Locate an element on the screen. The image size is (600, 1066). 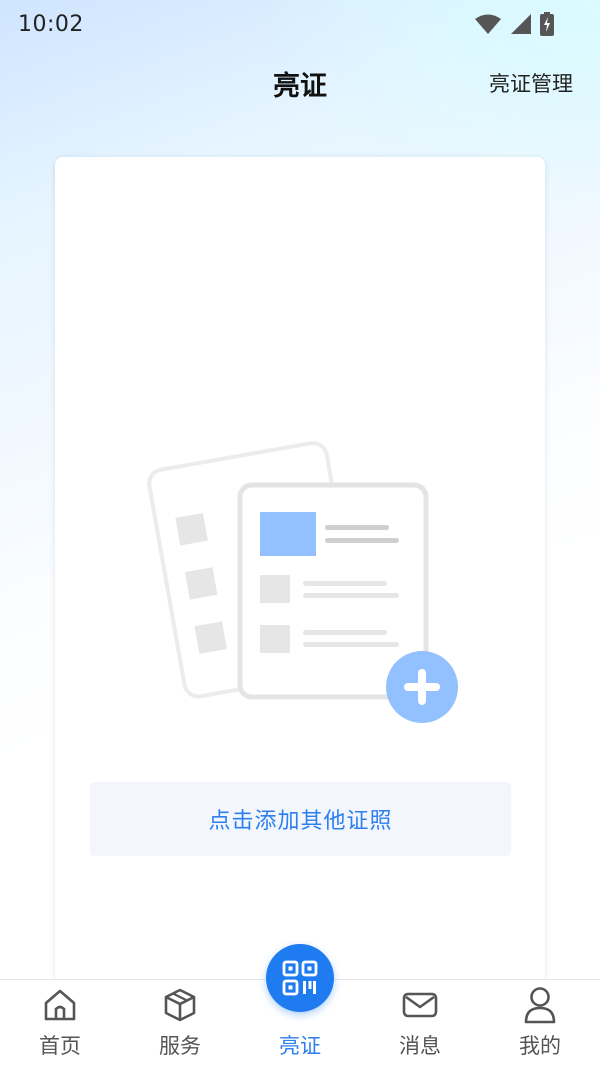
qr-code-icon is located at coordinates (300, 978).